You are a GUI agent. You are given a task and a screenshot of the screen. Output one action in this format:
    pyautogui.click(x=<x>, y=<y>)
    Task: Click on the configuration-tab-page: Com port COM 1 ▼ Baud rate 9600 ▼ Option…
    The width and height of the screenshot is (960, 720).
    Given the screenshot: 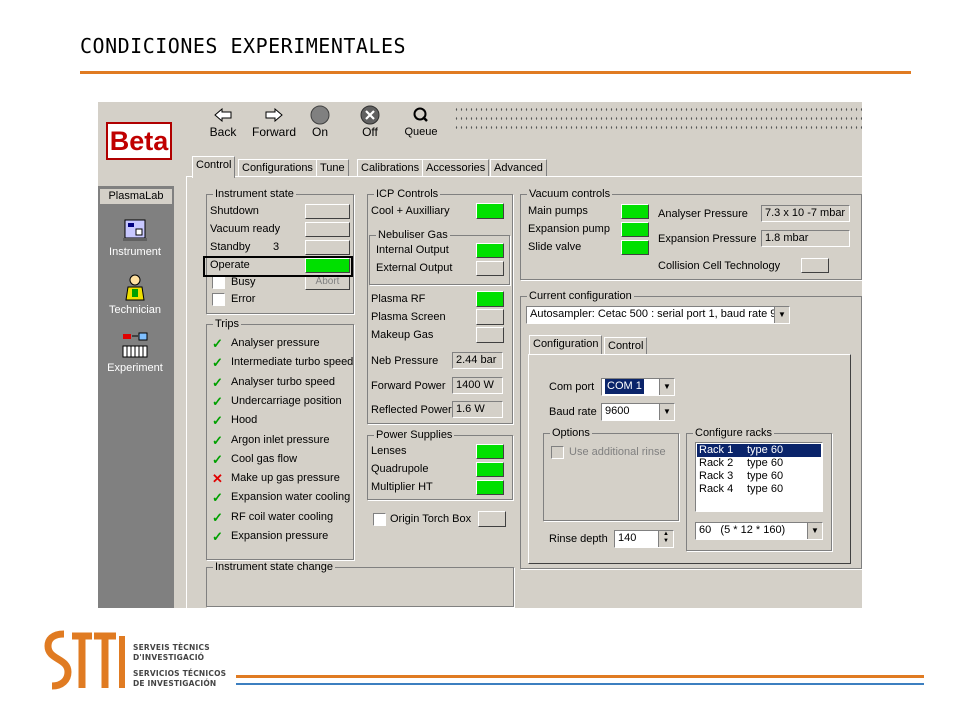 What is the action you would take?
    pyautogui.click(x=689, y=459)
    